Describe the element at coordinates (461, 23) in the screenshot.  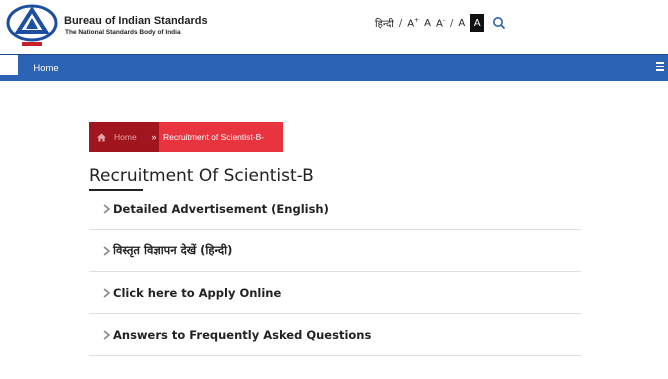
I see `contrast-normal-button: A` at that location.